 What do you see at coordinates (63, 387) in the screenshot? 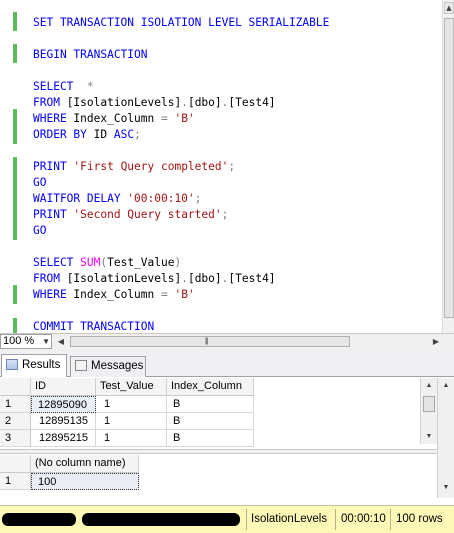
I see `column-header: ID` at bounding box center [63, 387].